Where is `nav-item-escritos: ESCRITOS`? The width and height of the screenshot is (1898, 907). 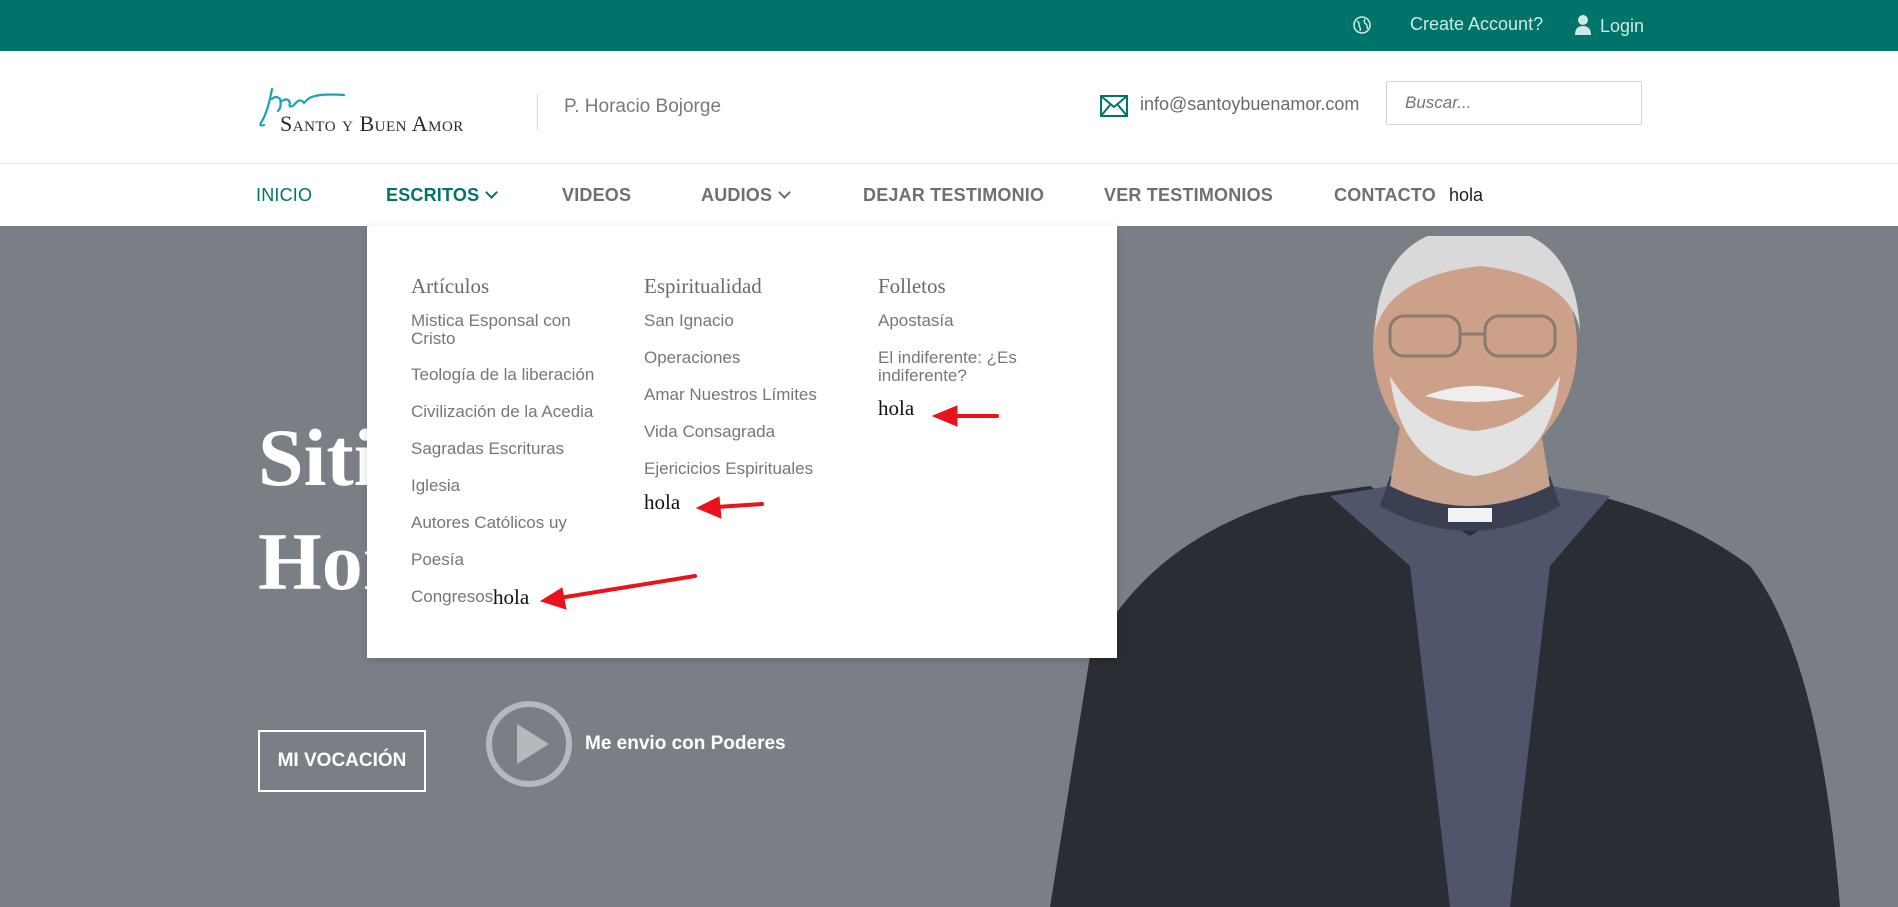 nav-item-escritos: ESCRITOS is located at coordinates (442, 195).